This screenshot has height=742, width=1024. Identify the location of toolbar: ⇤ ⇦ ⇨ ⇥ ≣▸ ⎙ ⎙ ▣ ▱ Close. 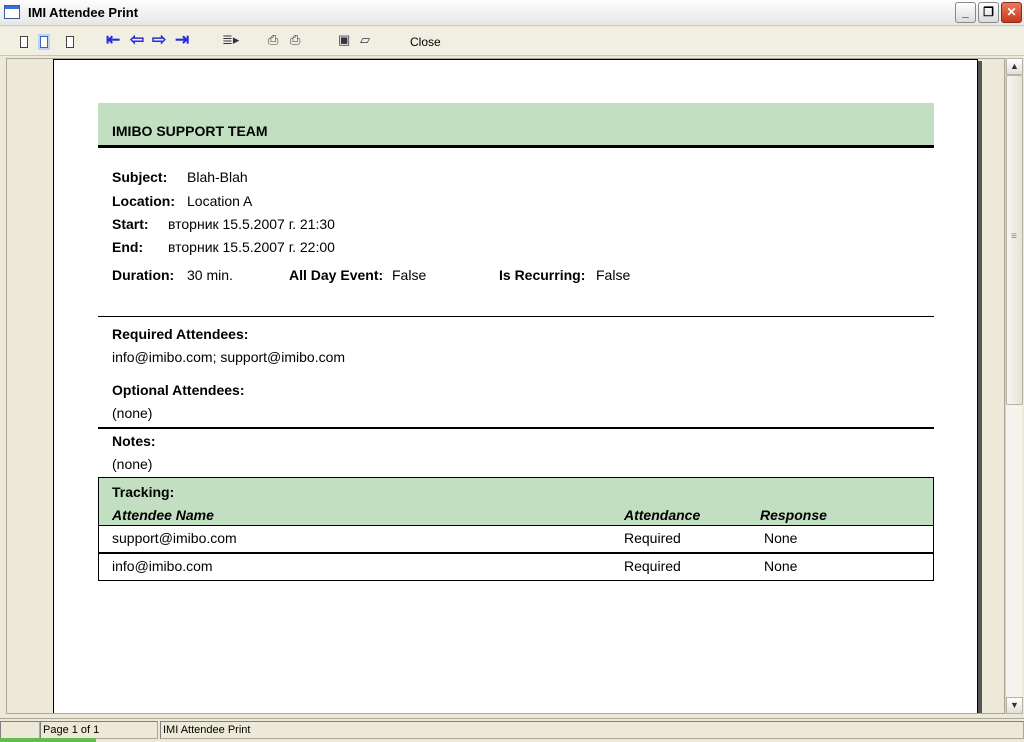
(512, 41).